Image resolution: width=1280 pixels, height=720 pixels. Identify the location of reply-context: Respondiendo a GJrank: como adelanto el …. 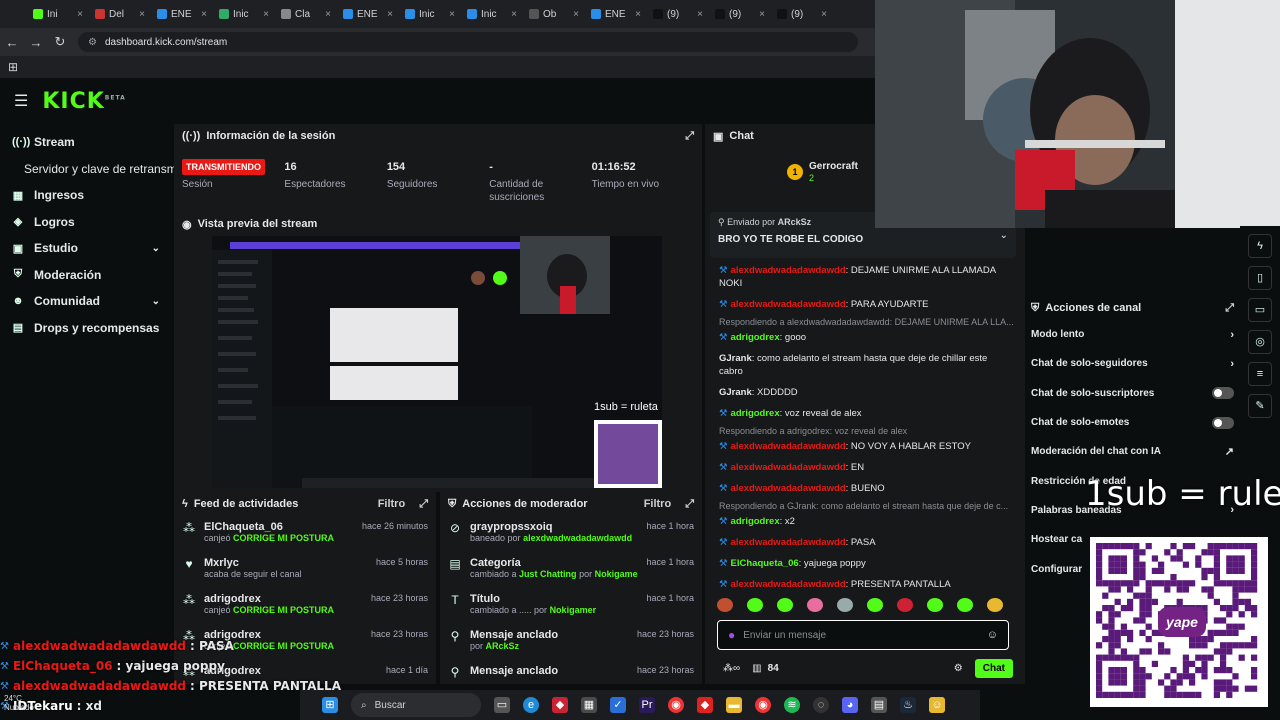
(860, 505).